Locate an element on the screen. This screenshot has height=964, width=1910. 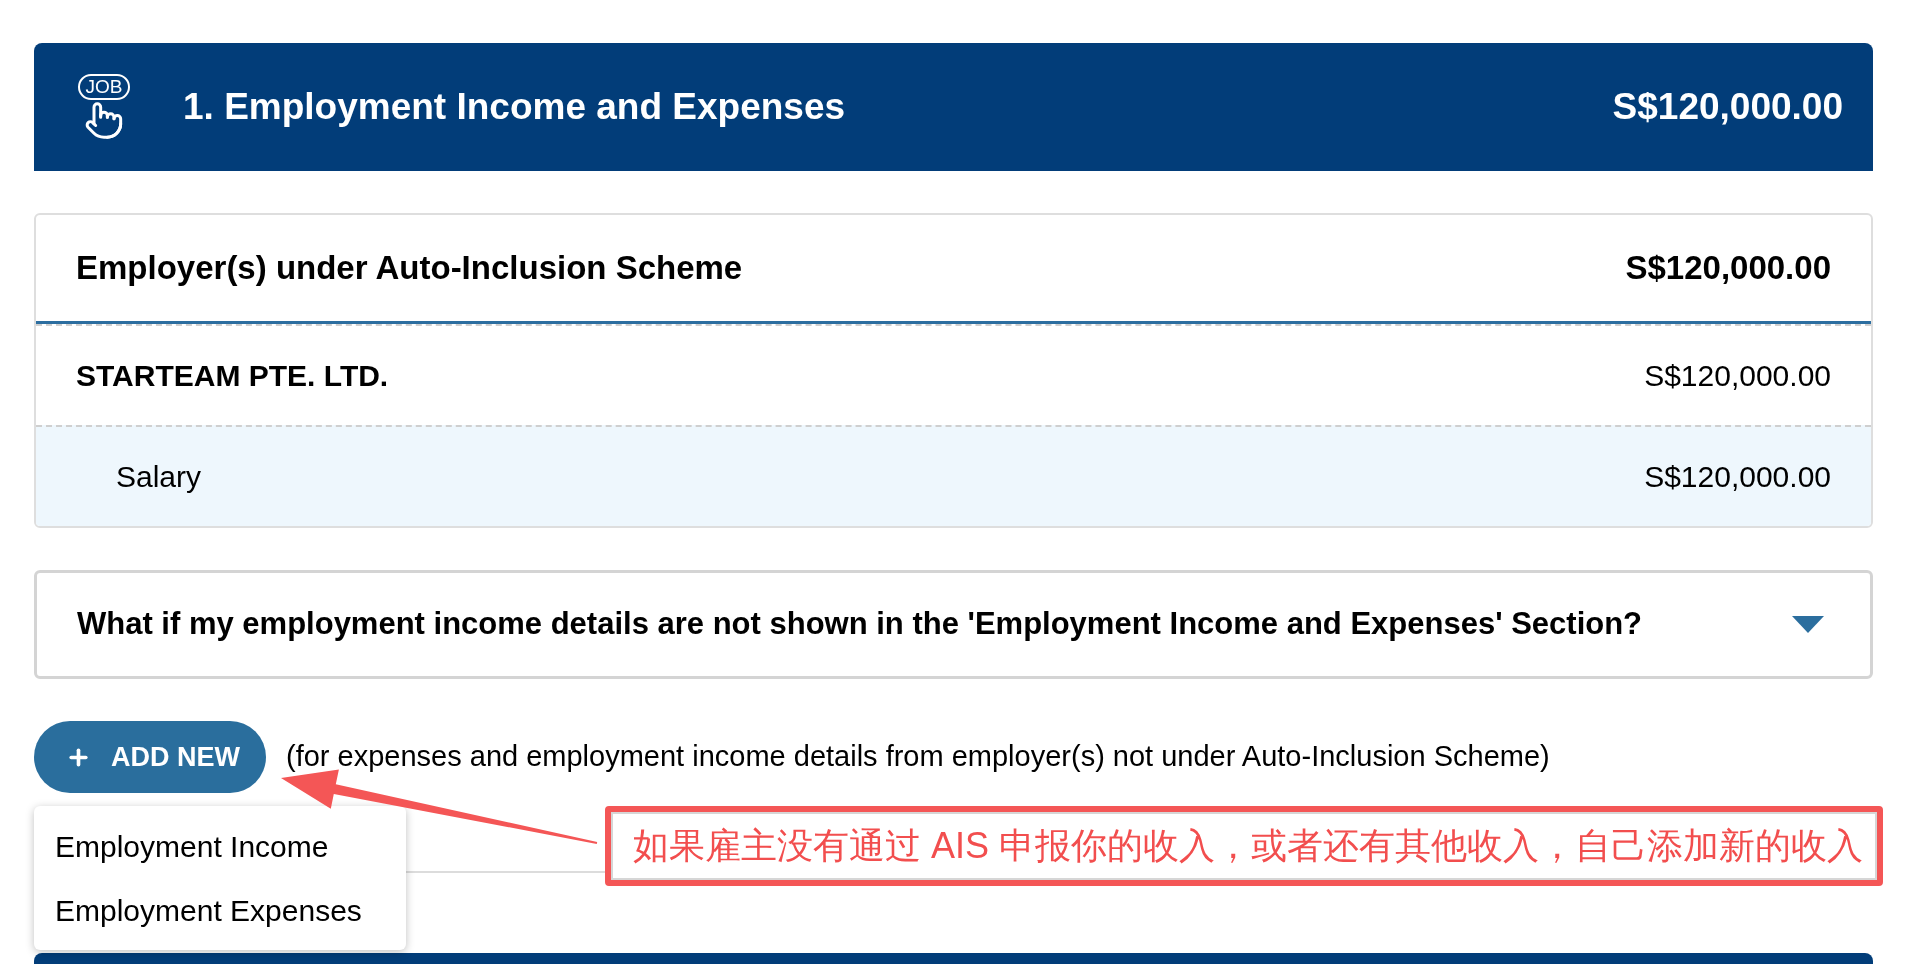
menu-item: Employment Expenses is located at coordinates (220, 910).